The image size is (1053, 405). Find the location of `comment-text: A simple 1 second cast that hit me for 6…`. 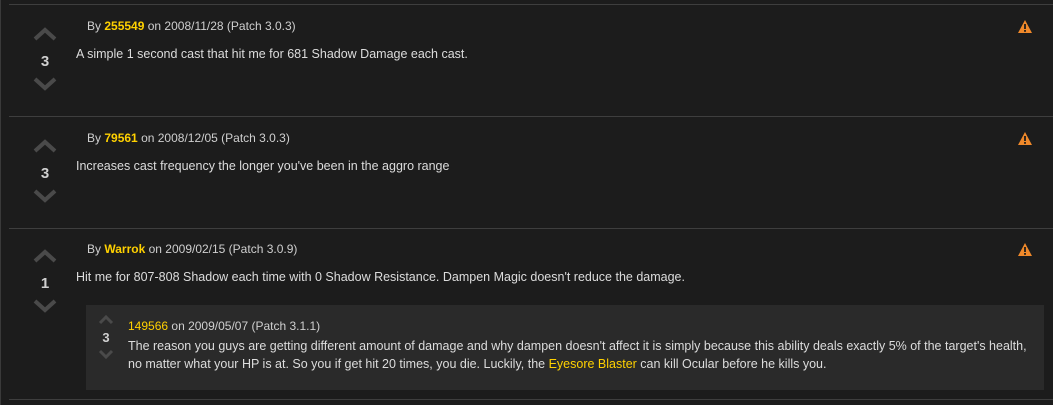

comment-text: A simple 1 second cast that hit me for 6… is located at coordinates (272, 54).